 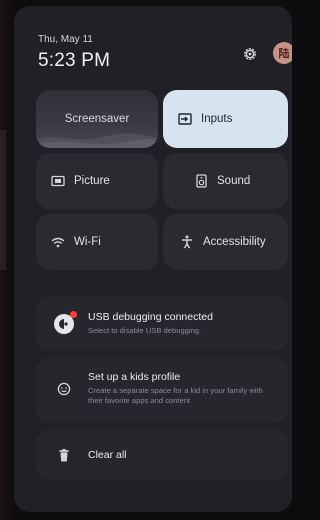 What do you see at coordinates (58, 181) in the screenshot?
I see `picture-icon` at bounding box center [58, 181].